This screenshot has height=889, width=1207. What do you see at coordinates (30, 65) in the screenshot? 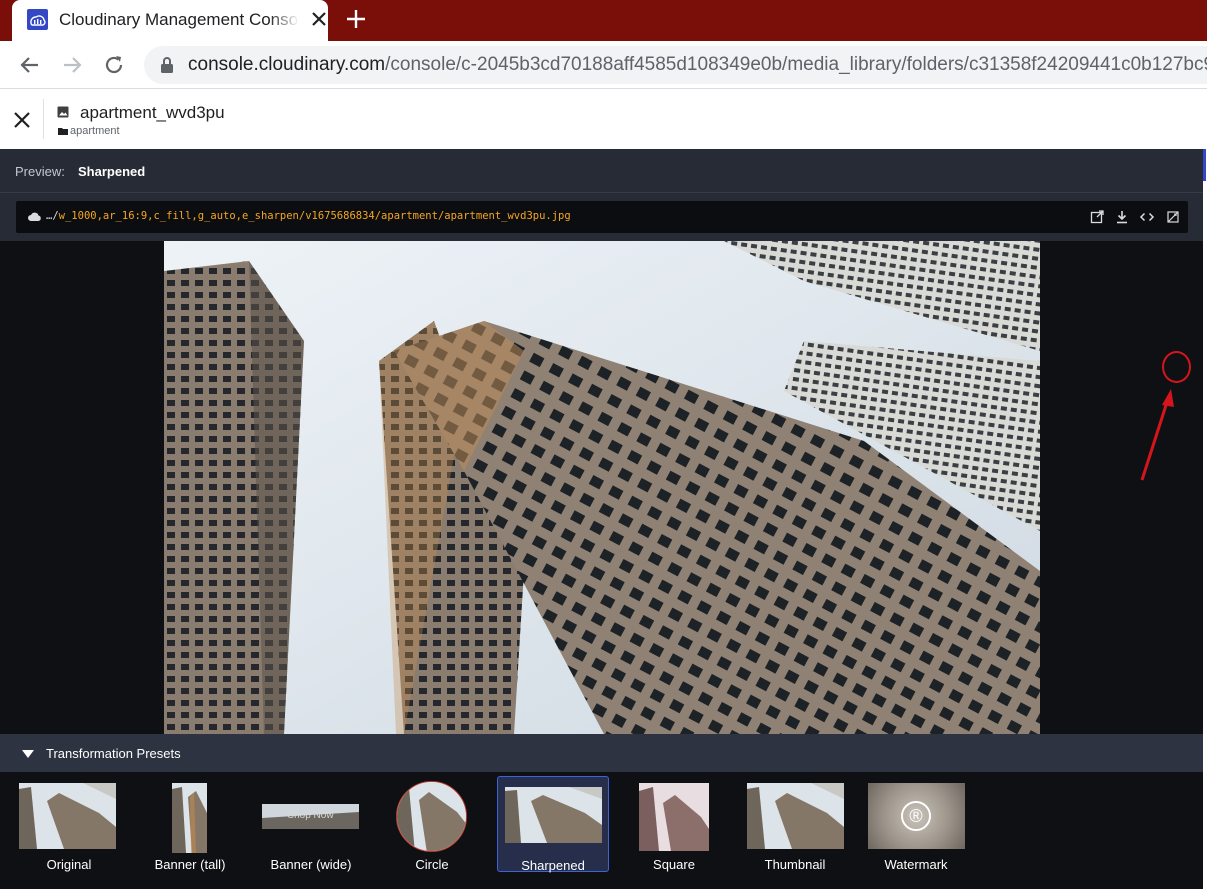
I see `back-arrow-icon` at bounding box center [30, 65].